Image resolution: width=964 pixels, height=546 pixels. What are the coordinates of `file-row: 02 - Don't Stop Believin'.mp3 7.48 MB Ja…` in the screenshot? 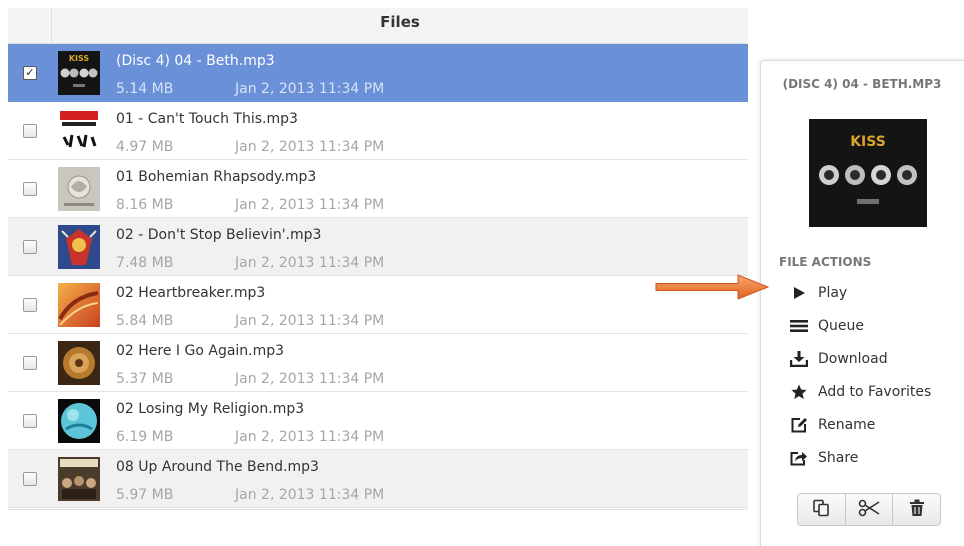 It's located at (378, 247).